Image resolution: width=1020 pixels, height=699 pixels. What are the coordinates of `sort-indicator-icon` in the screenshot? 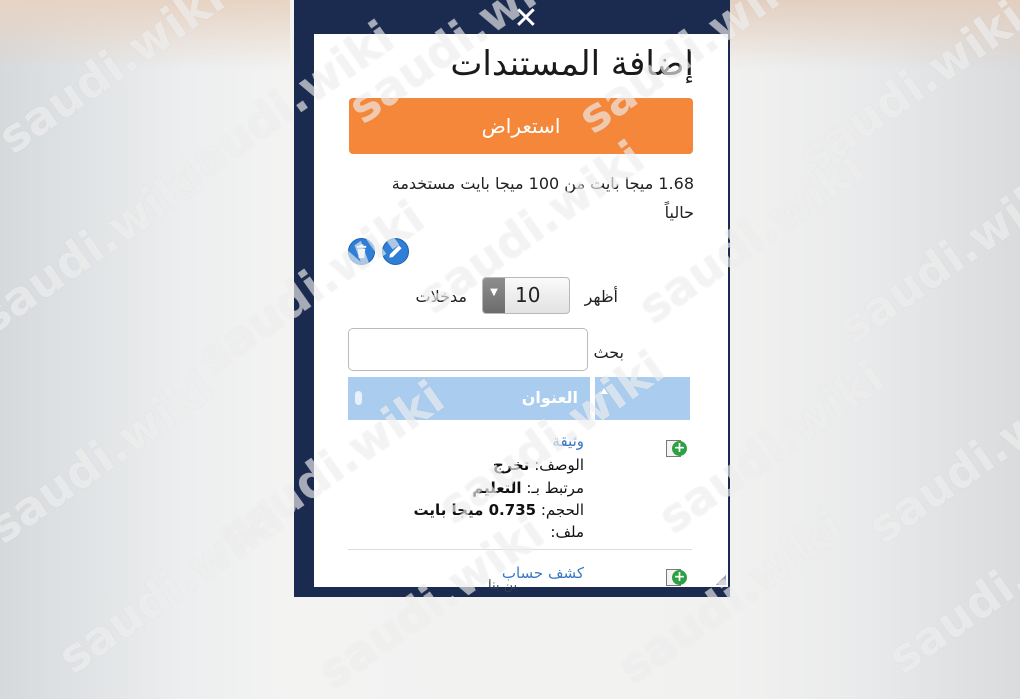 It's located at (358, 398).